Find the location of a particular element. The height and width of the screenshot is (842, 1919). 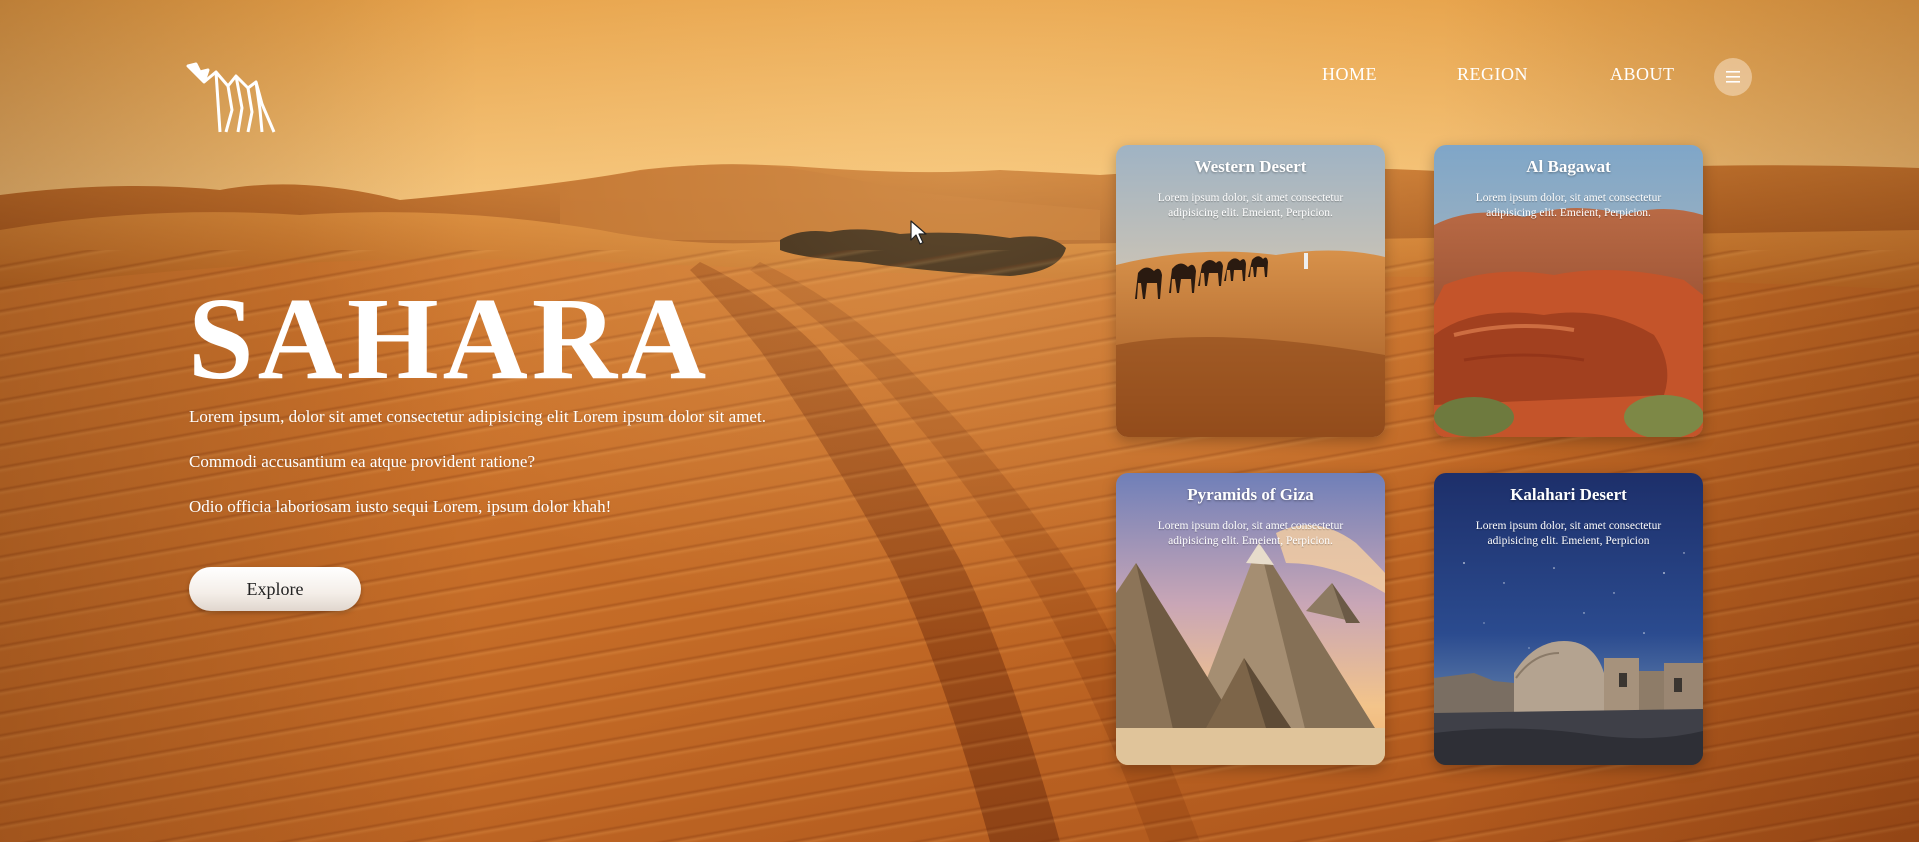

top-nav: HOME REGION ABOUT is located at coordinates (959, 82).